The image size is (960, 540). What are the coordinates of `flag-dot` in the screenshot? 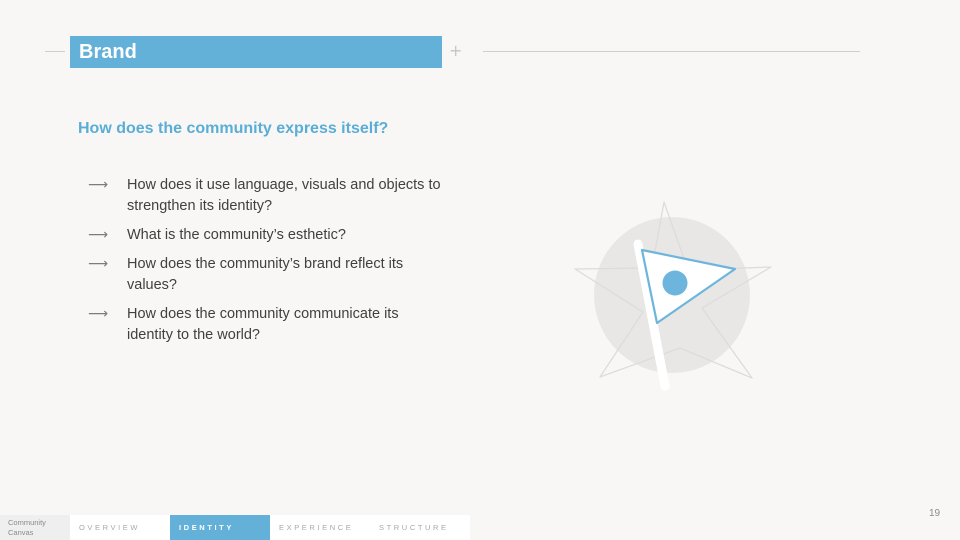 It's located at (675, 283).